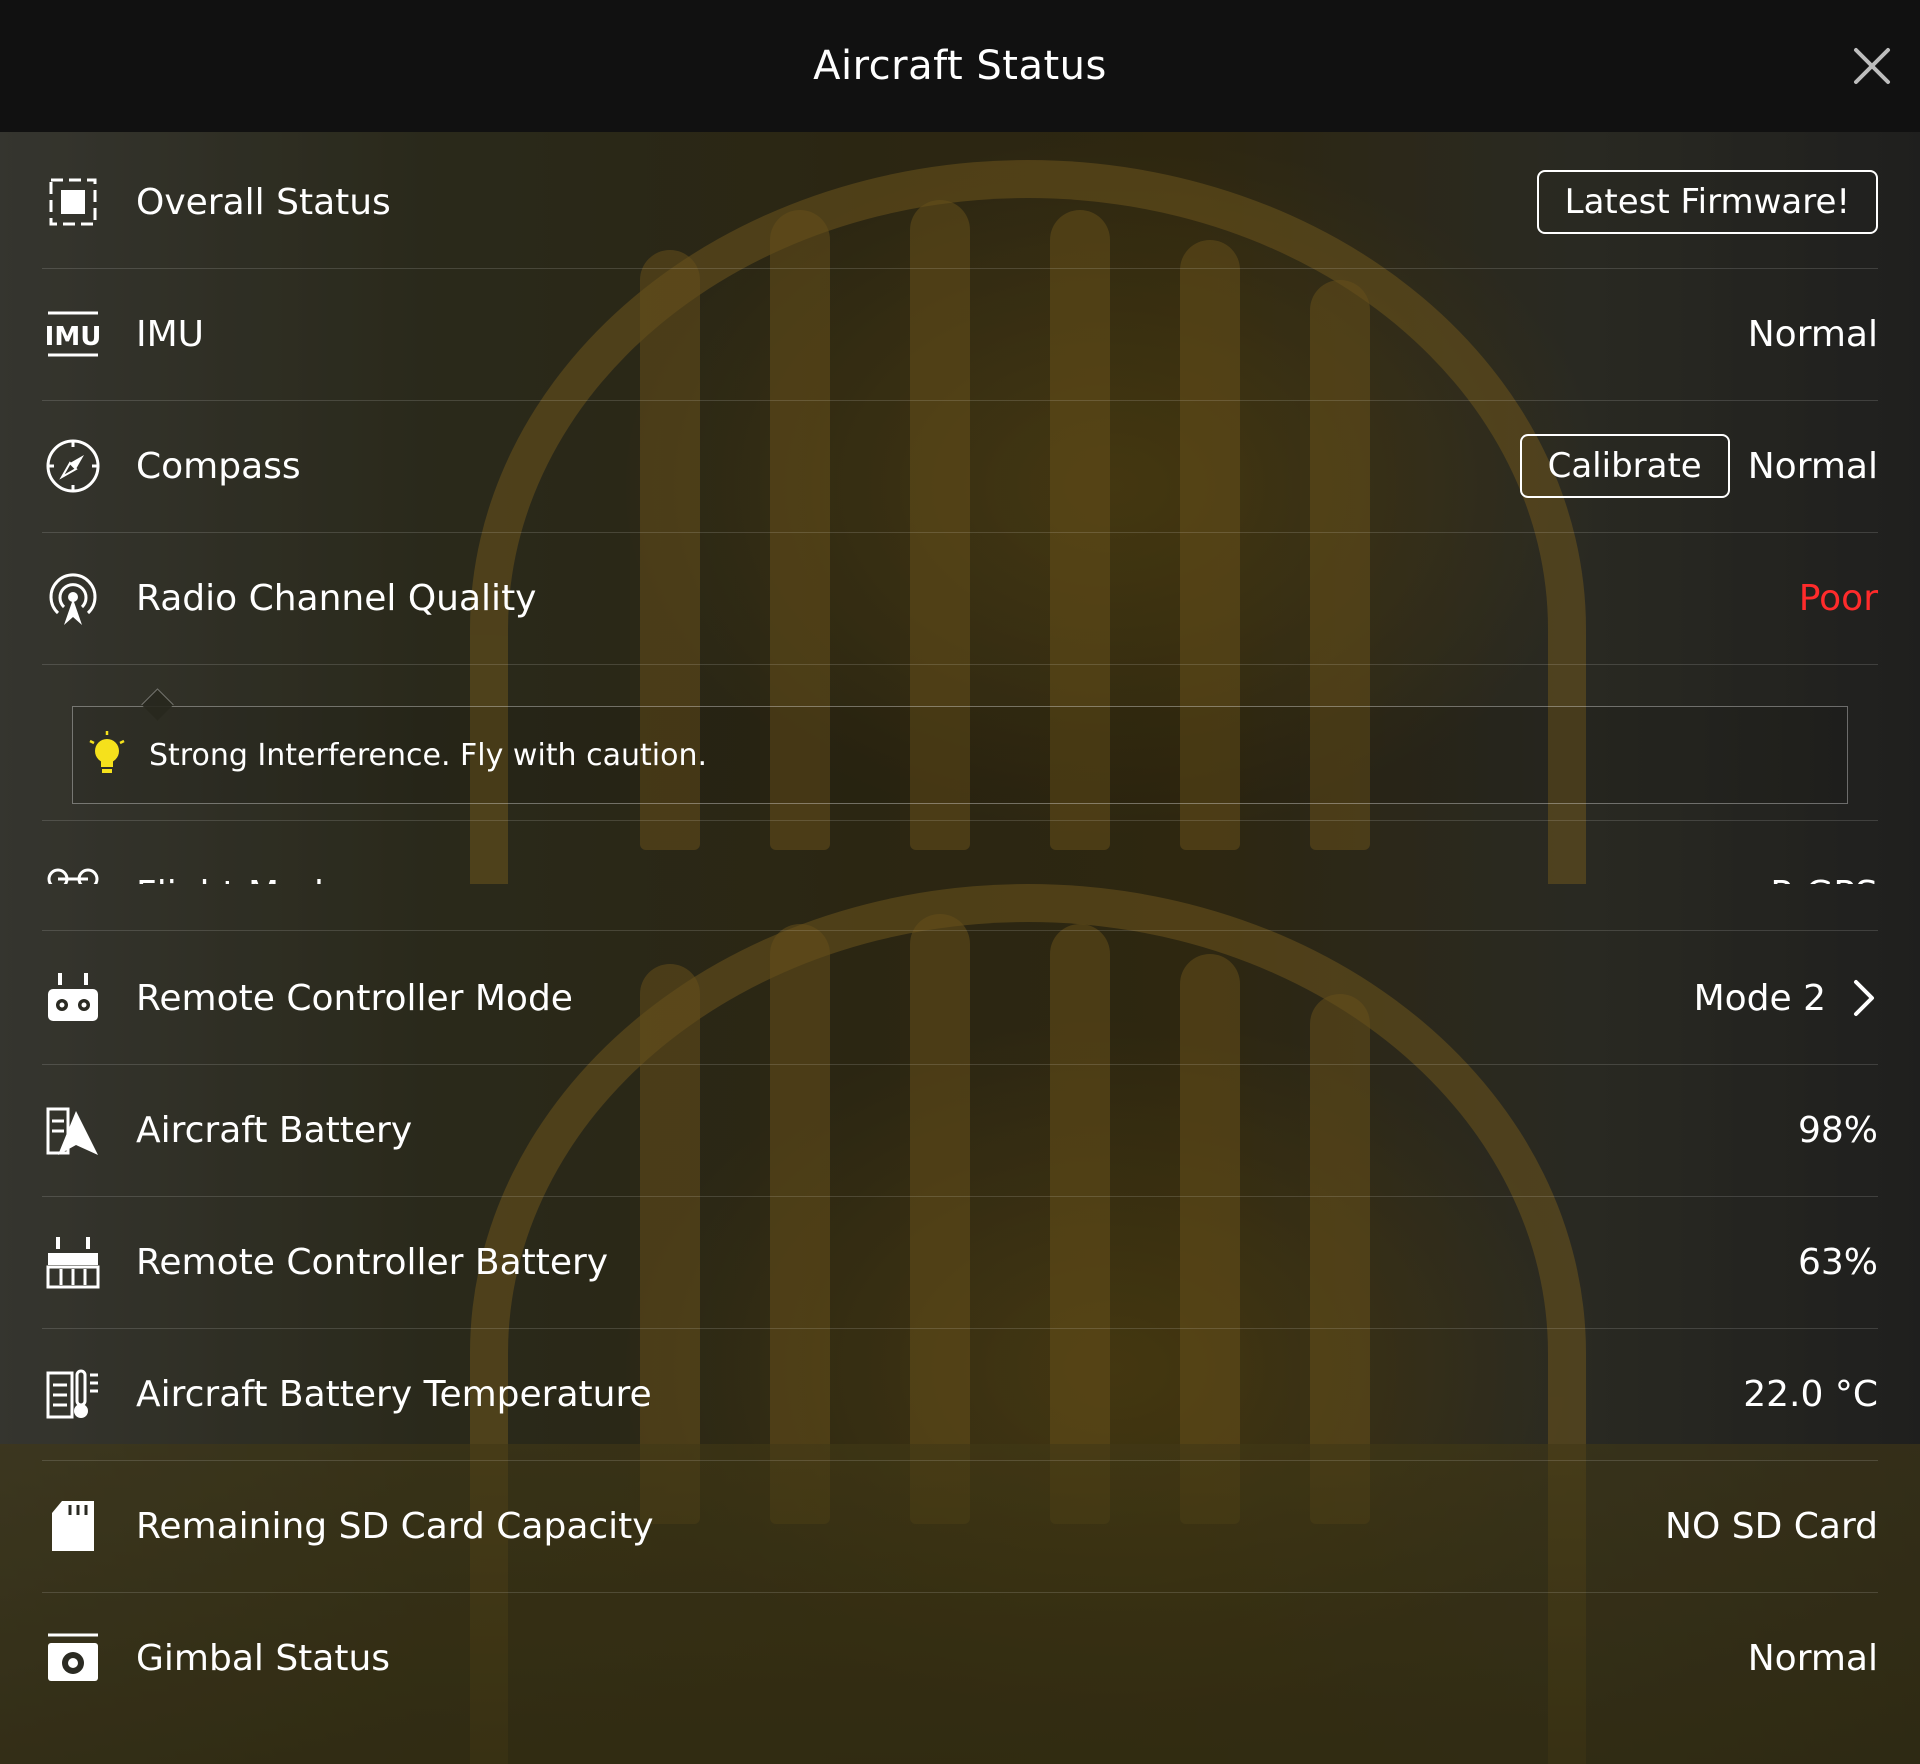 This screenshot has width=1920, height=1764. I want to click on row-label: Remote Controller Battery, so click(372, 1262).